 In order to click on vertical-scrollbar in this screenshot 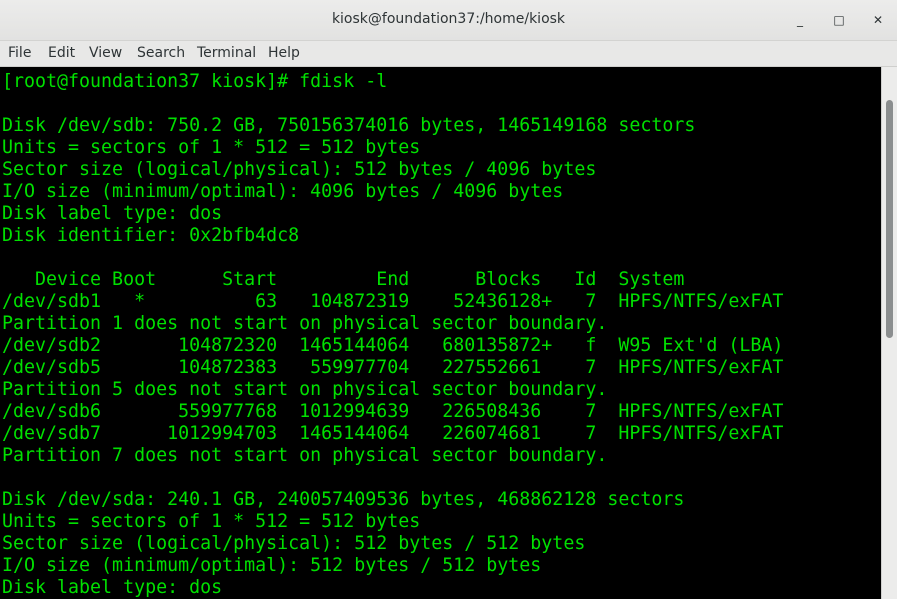, I will do `click(889, 333)`.